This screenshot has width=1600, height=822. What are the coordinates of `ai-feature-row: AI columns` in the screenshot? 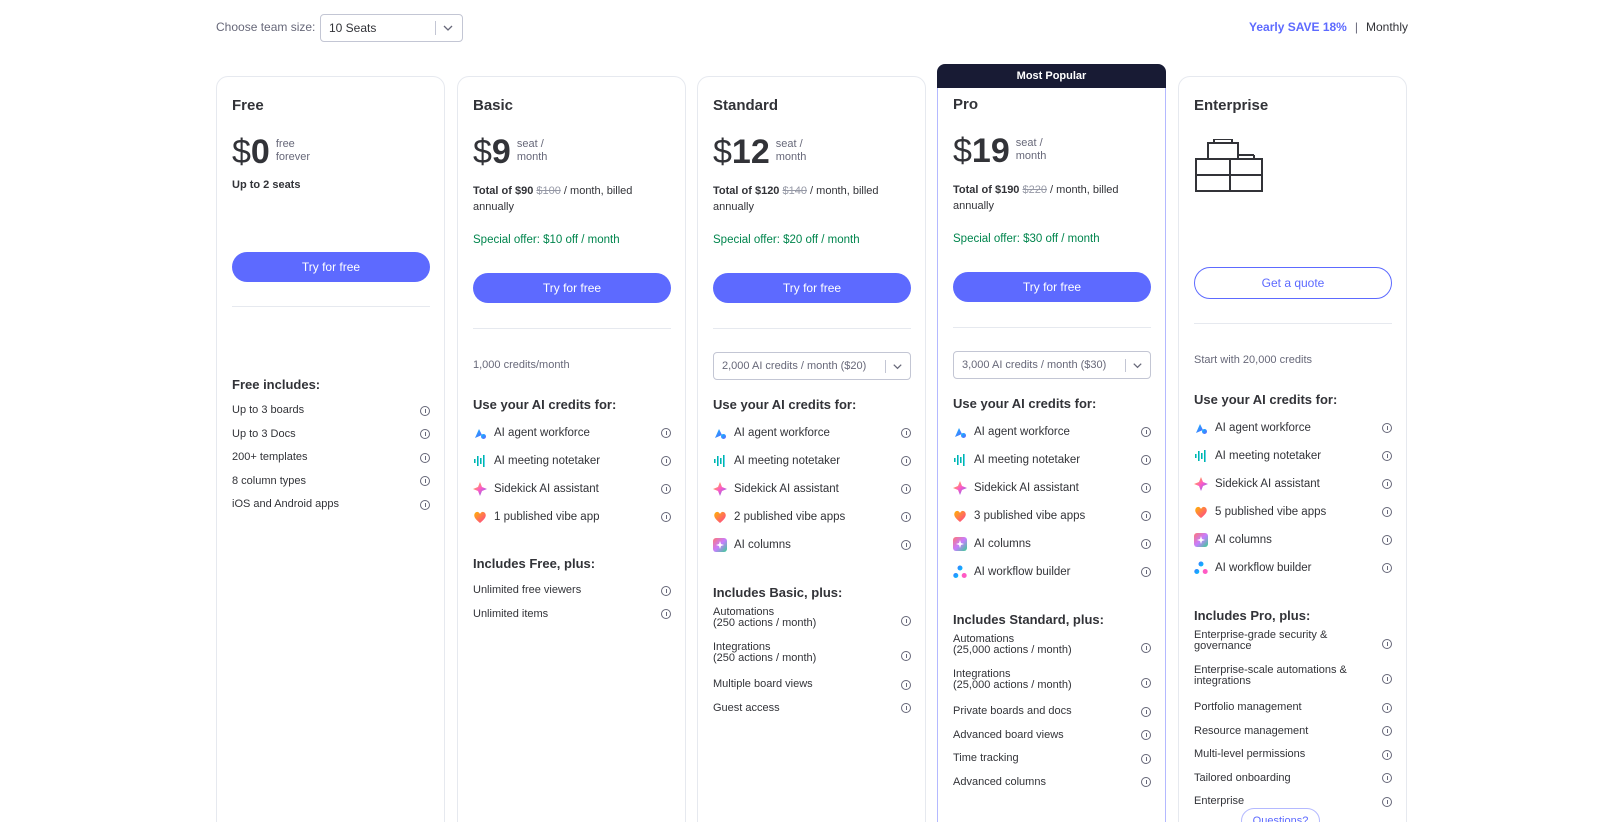 It's located at (1052, 544).